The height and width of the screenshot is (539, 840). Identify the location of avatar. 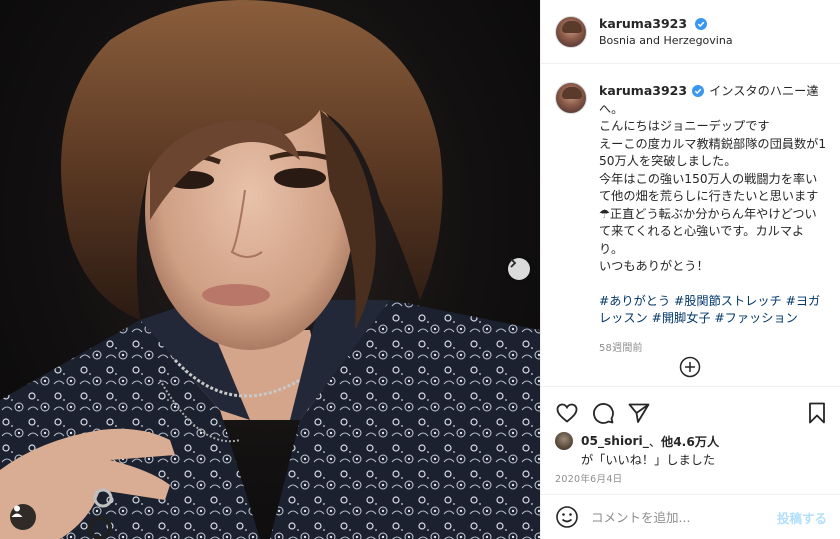
(571, 31).